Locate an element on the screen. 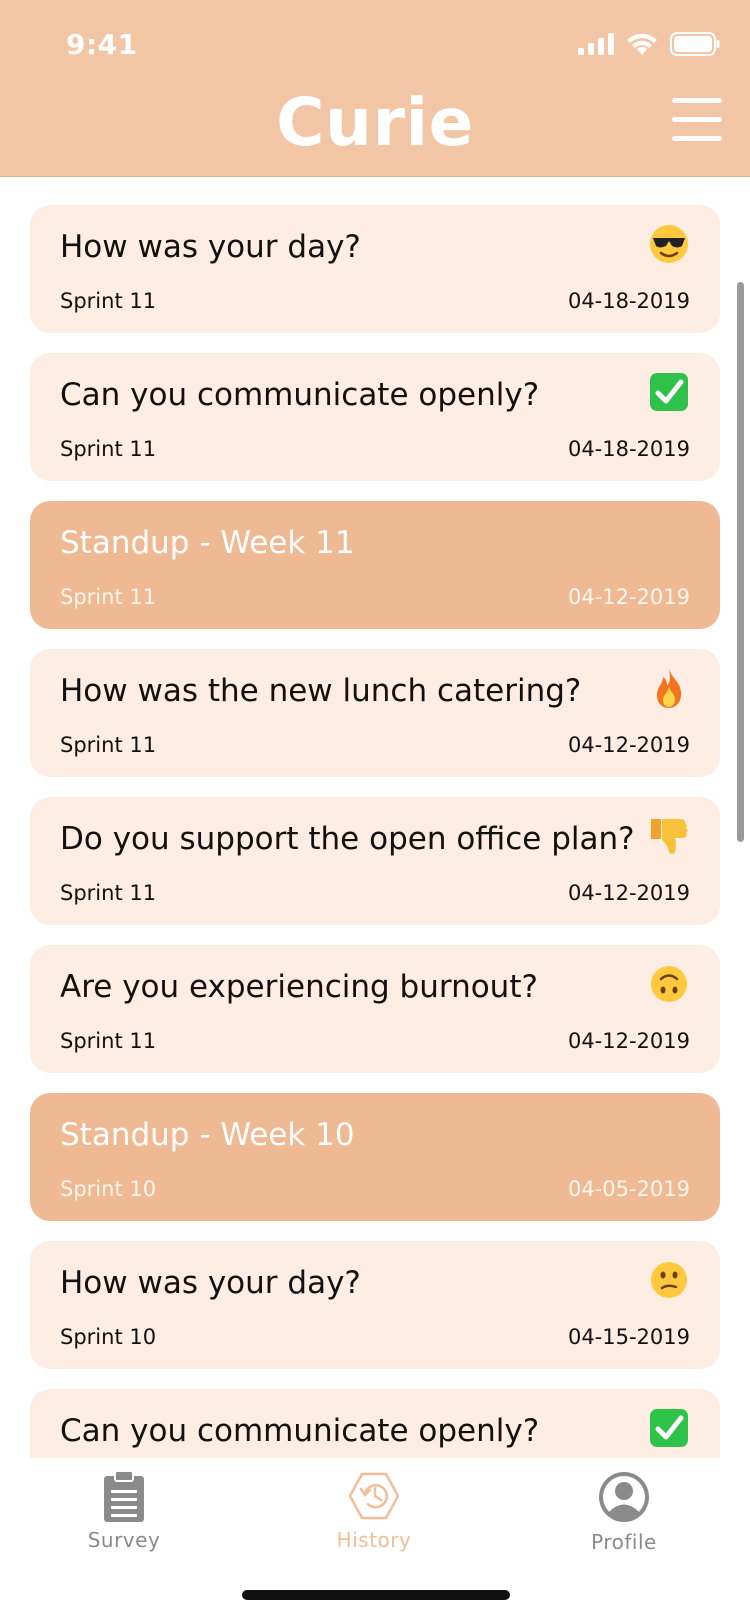  profile-icon is located at coordinates (624, 1497).